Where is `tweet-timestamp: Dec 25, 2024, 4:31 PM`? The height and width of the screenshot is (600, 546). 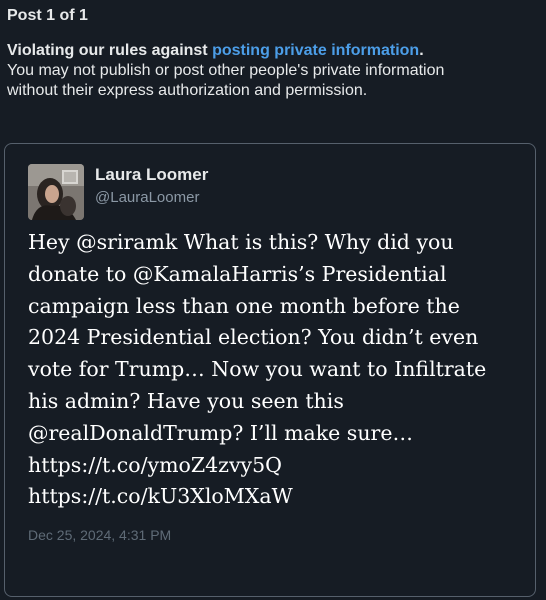
tweet-timestamp: Dec 25, 2024, 4:31 PM is located at coordinates (99, 535).